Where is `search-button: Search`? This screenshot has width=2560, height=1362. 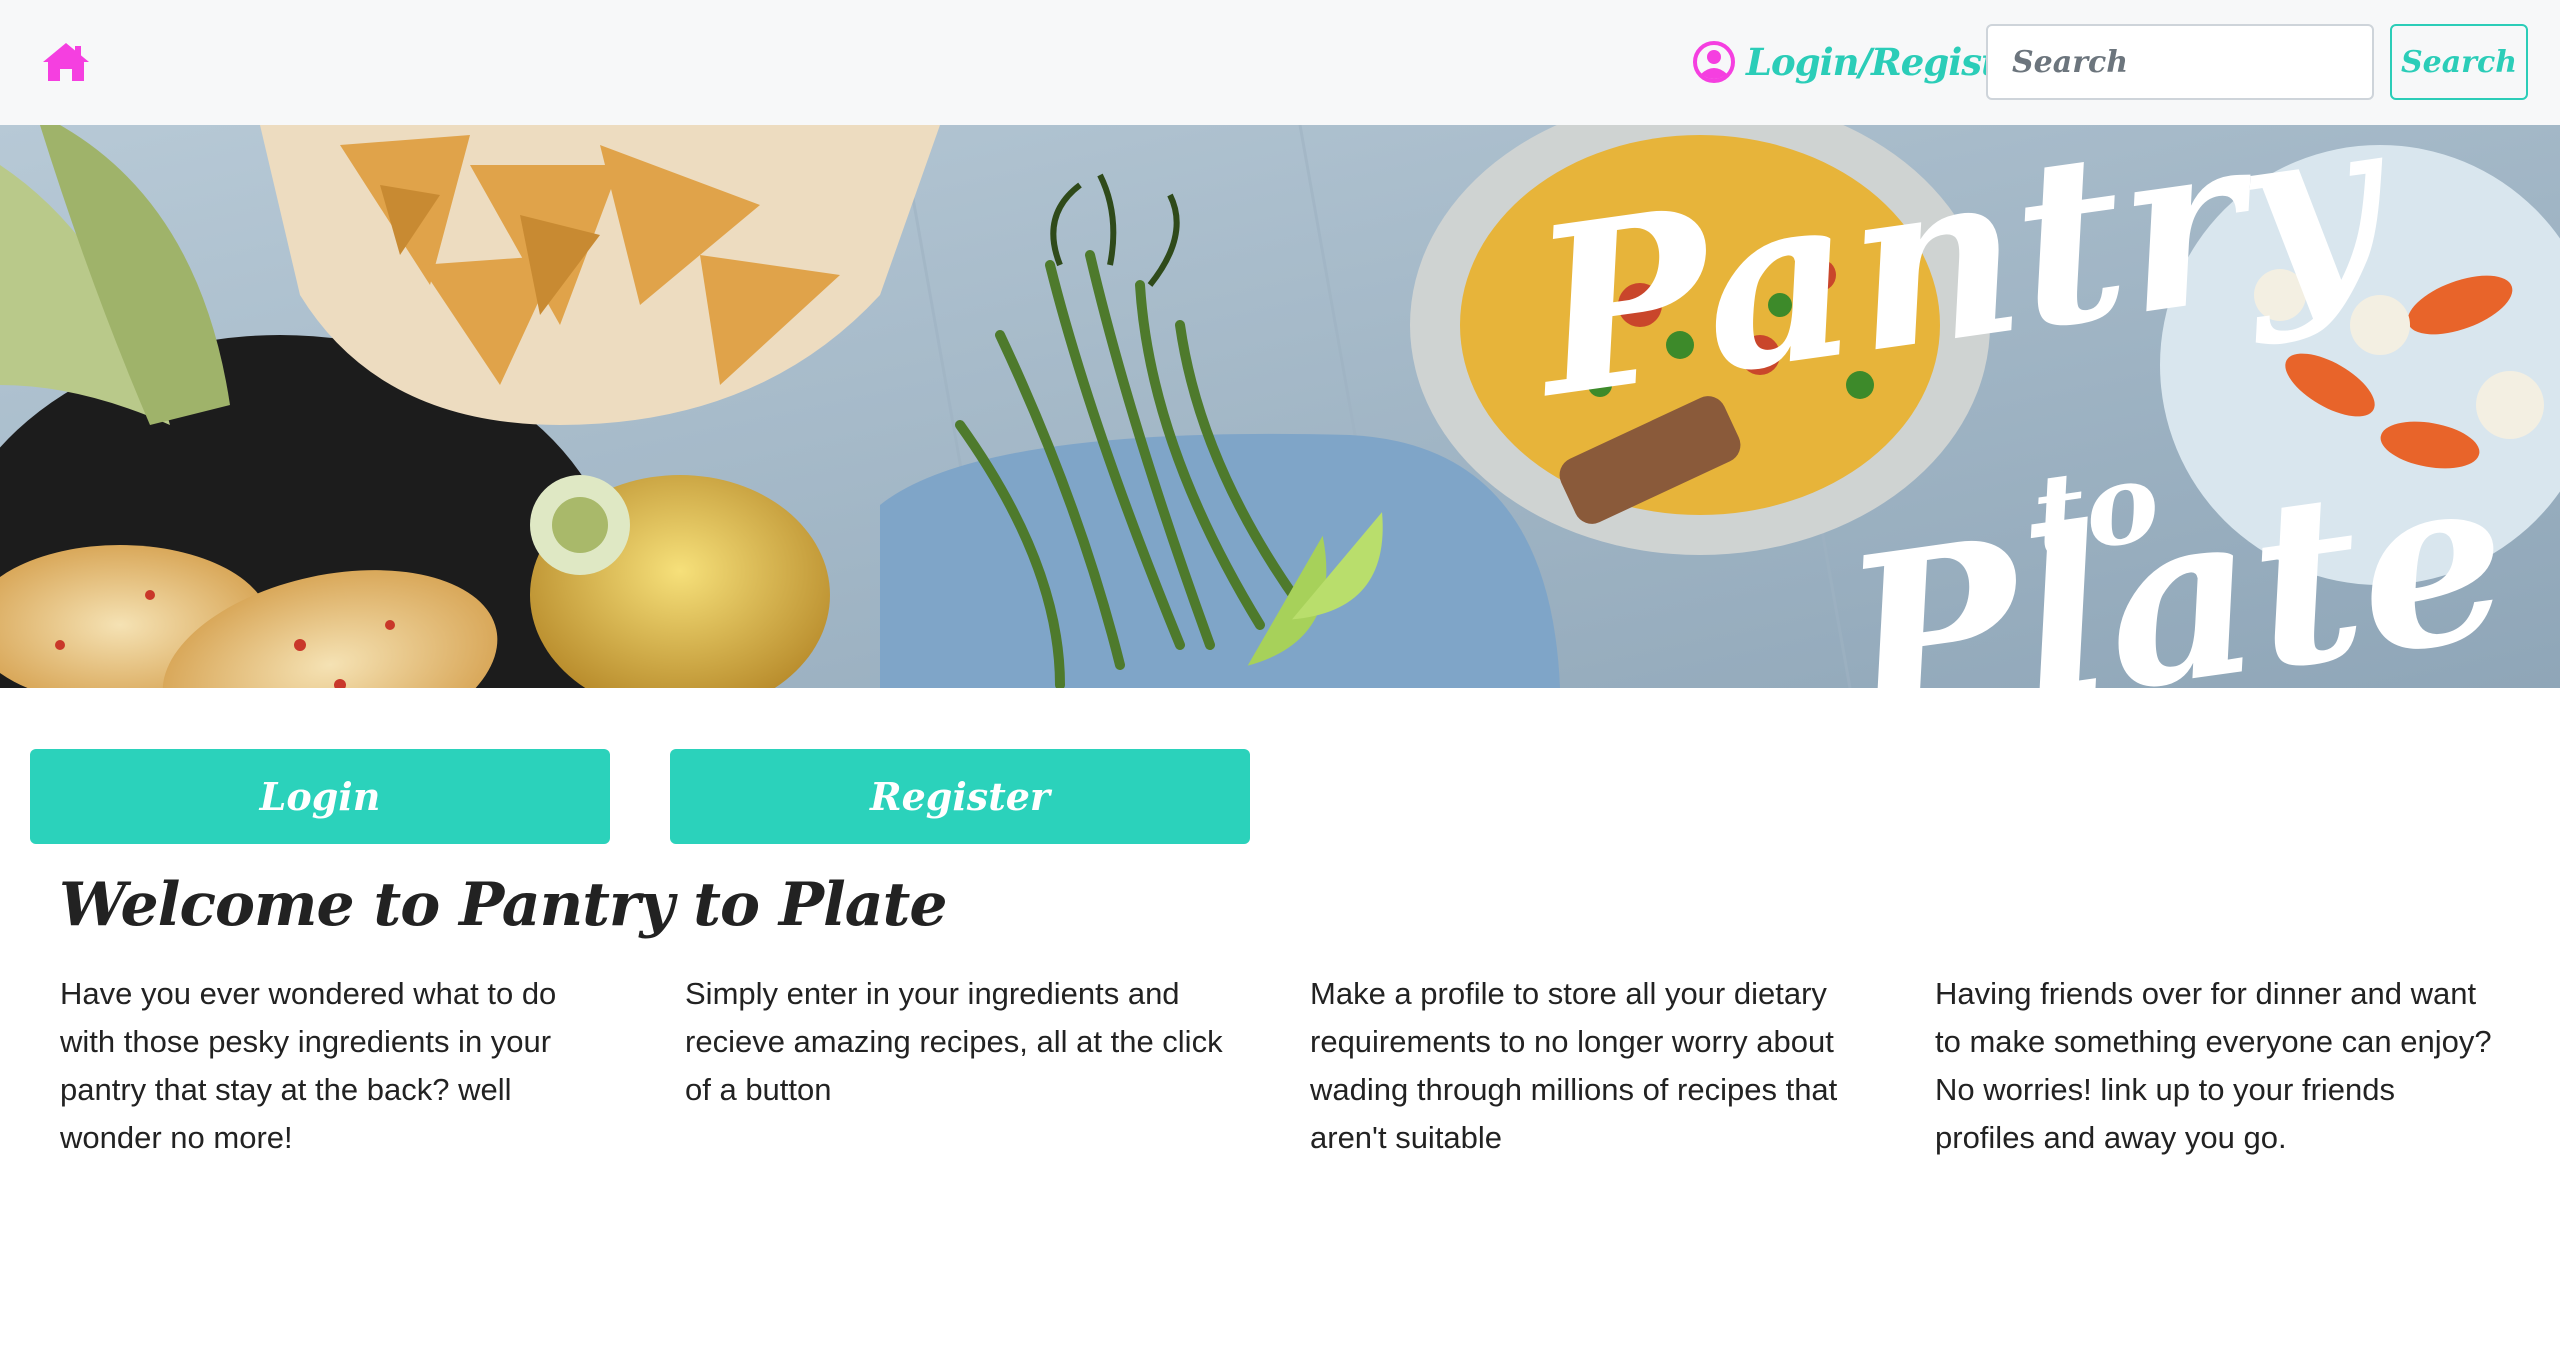
search-button: Search is located at coordinates (2459, 62).